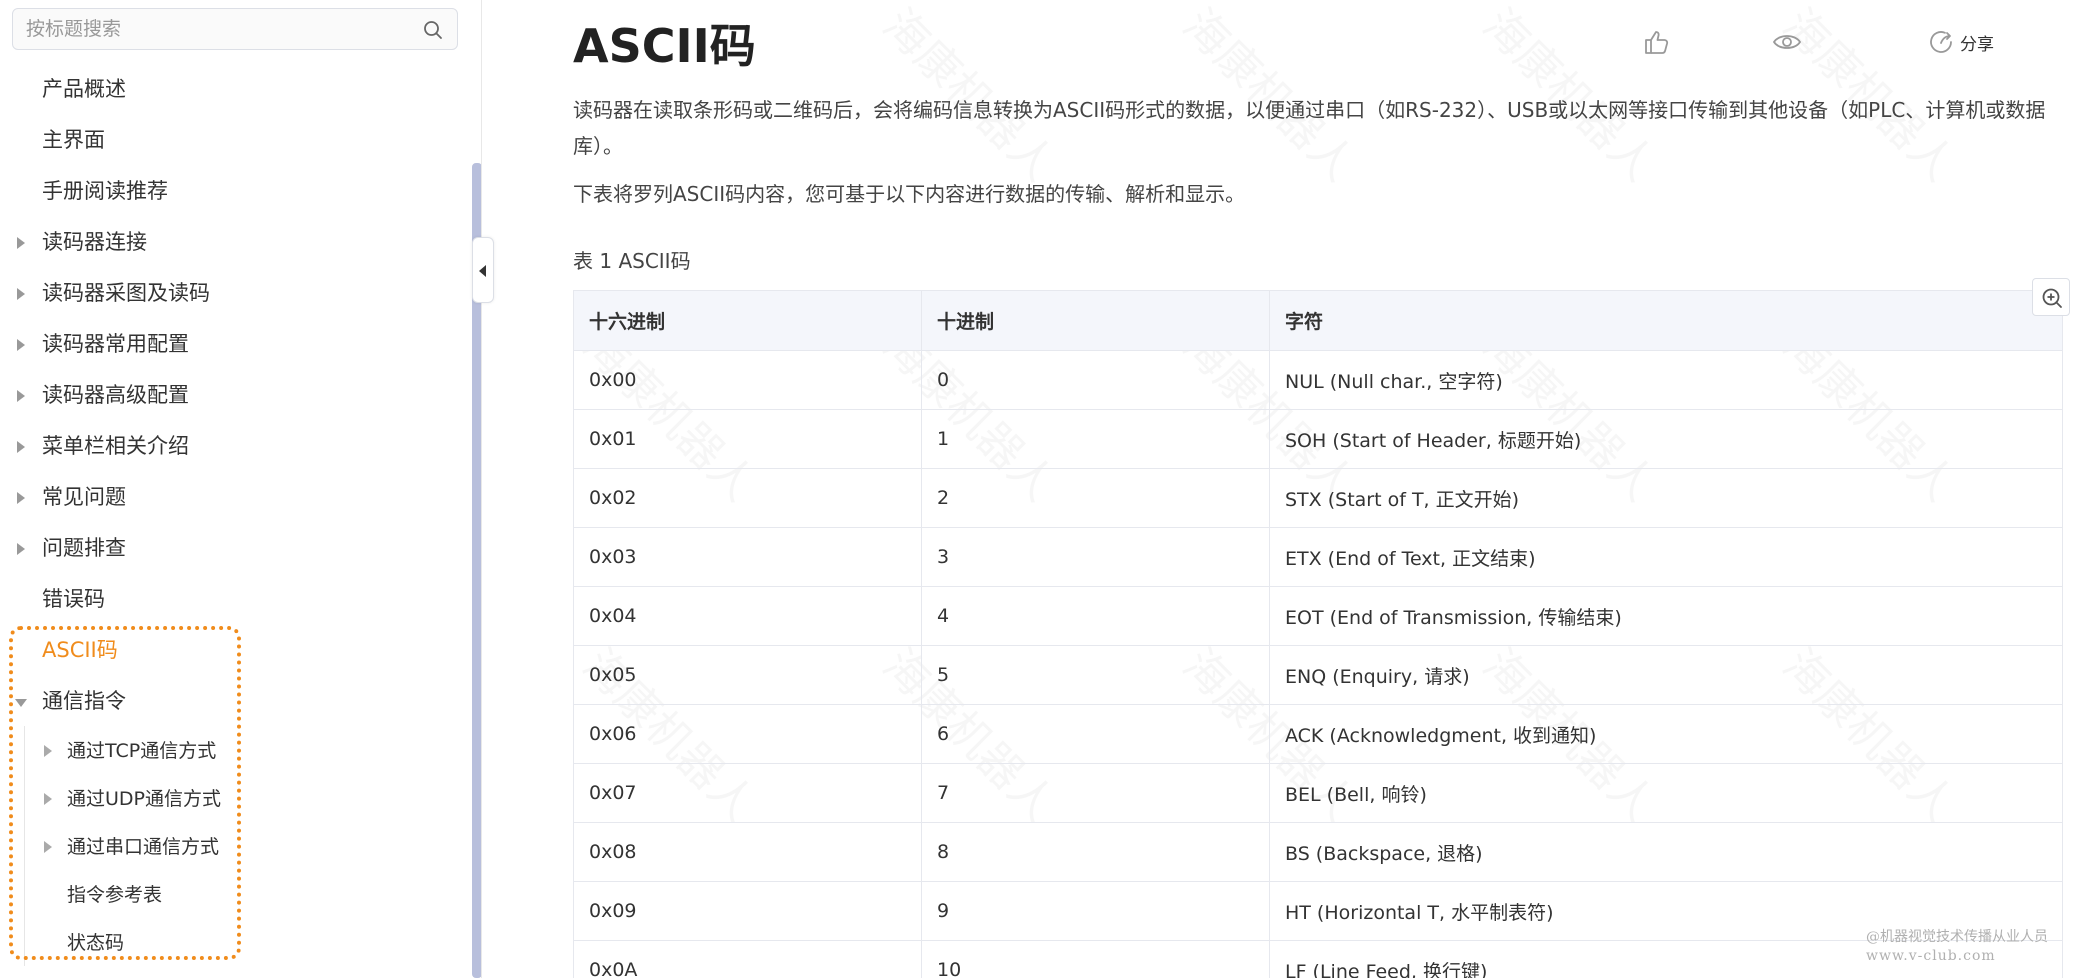 The image size is (2076, 978). Describe the element at coordinates (747, 616) in the screenshot. I see `table-cell: 0x04` at that location.